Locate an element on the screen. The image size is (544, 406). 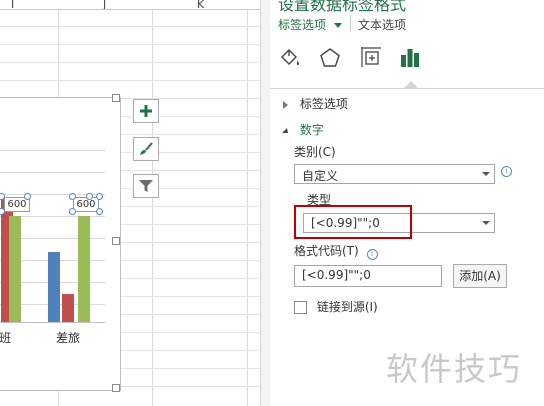
label-options-tab is located at coordinates (410, 58).